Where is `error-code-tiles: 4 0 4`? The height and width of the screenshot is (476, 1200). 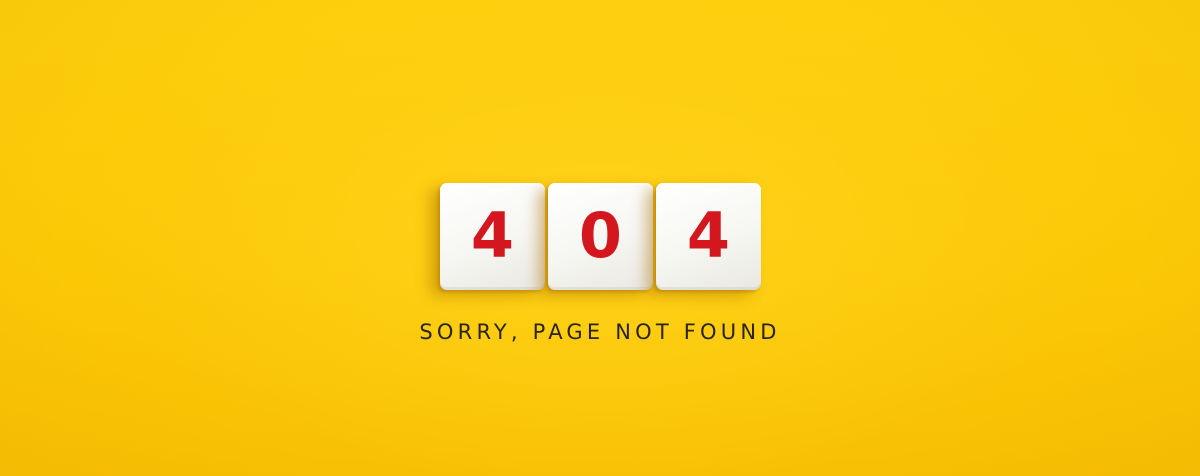 error-code-tiles: 4 0 4 is located at coordinates (601, 237).